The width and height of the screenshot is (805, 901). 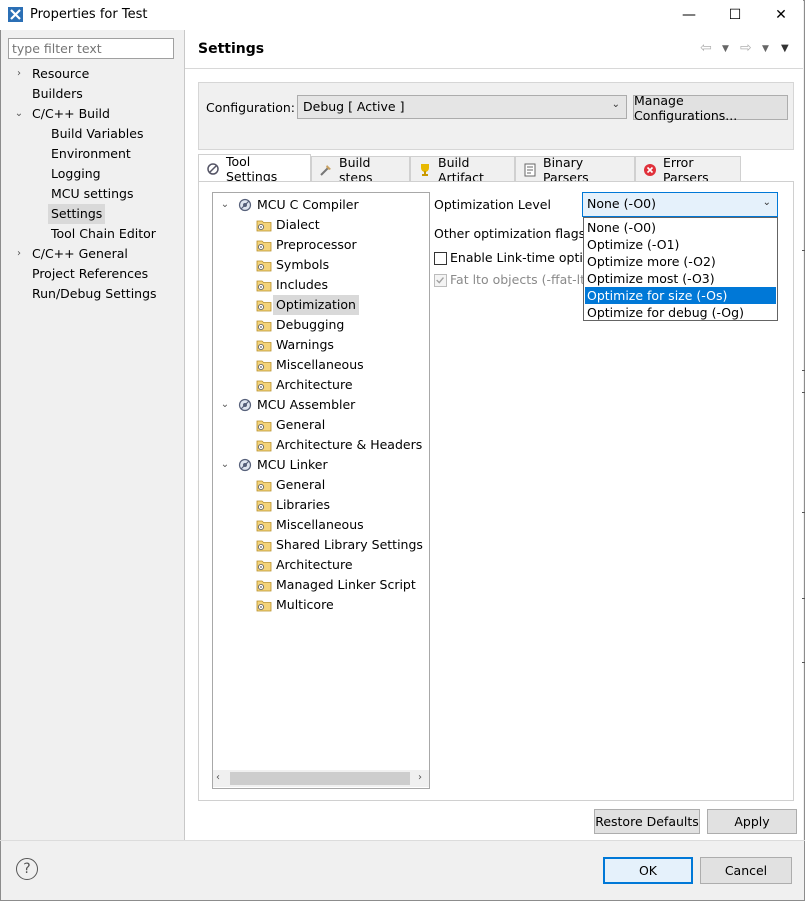 I want to click on dropdown-option: Optimize more (-O2), so click(x=680, y=261).